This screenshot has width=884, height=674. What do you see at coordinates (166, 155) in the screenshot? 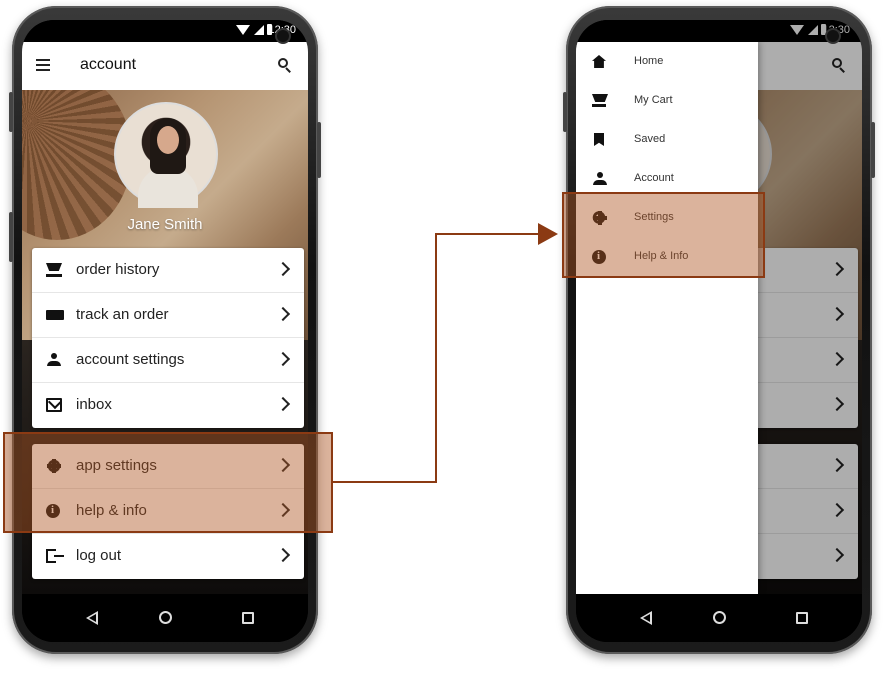
I see `avatar` at bounding box center [166, 155].